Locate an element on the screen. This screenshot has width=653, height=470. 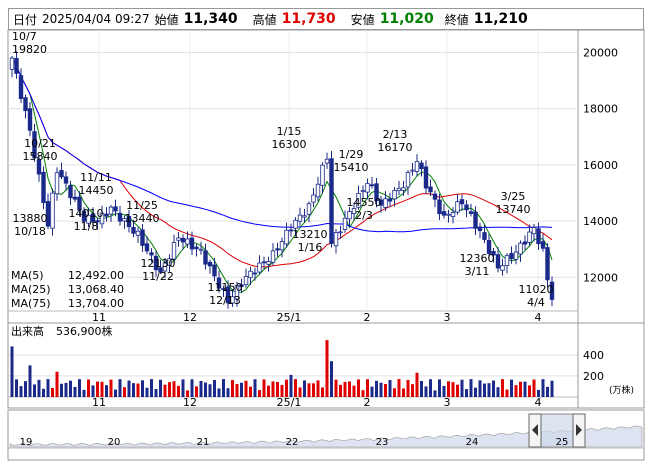
volume-unit: (万株) is located at coordinates (621, 390).